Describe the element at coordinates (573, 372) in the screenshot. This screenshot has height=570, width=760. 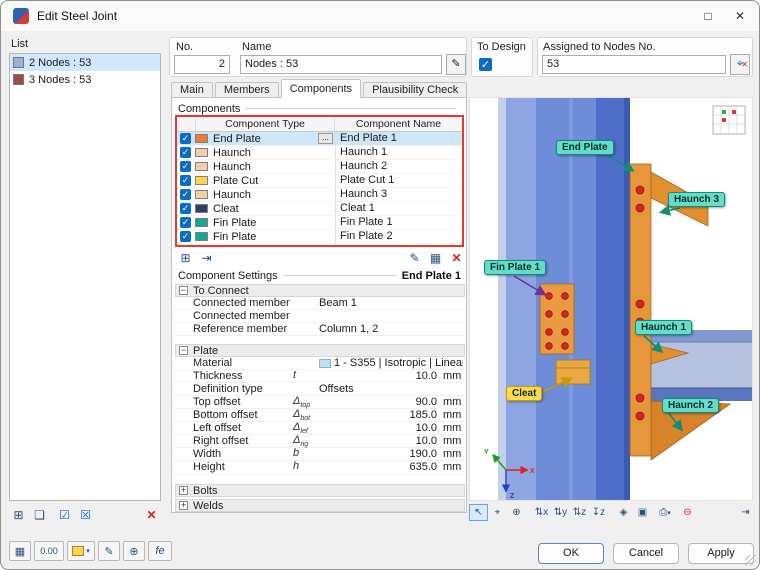
I see `cleat-part` at that location.